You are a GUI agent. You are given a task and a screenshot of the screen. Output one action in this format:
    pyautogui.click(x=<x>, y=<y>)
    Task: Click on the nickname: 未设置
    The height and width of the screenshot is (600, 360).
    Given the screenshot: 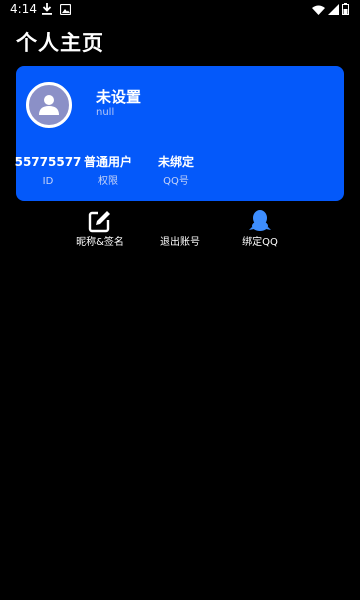 What is the action you would take?
    pyautogui.click(x=119, y=97)
    